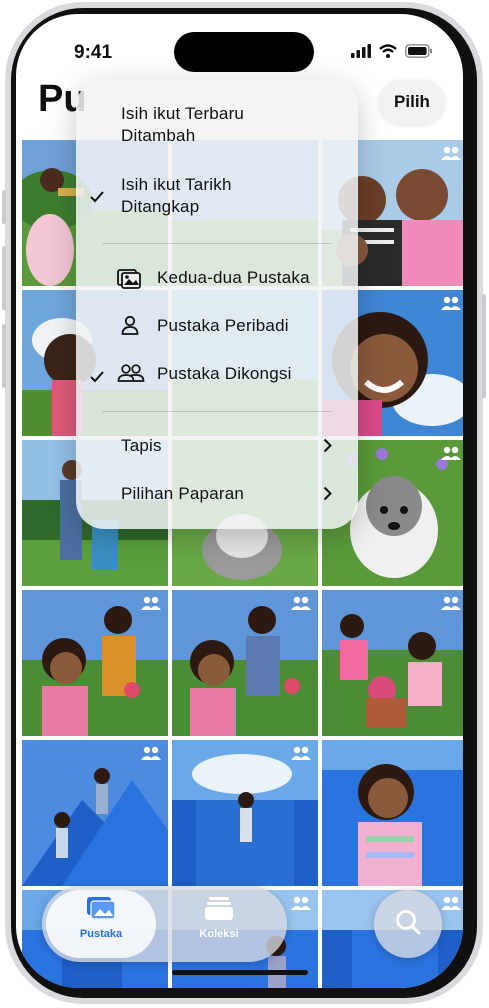 This screenshot has height=1008, width=489. I want to click on tab-library: Pustaka, so click(101, 926).